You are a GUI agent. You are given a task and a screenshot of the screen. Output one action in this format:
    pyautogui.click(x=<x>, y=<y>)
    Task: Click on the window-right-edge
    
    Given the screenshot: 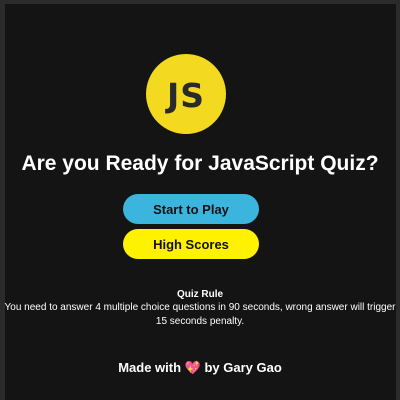 What is the action you would take?
    pyautogui.click(x=398, y=200)
    